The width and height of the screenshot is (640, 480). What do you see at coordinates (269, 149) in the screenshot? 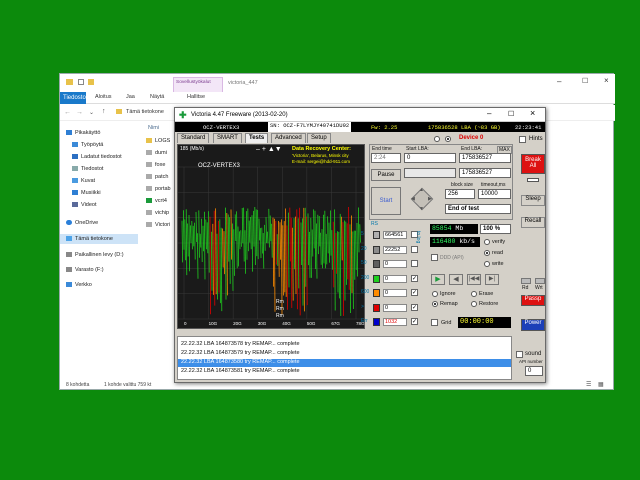
I see `graph-zoom-controls: – + ▲▼` at bounding box center [269, 149].